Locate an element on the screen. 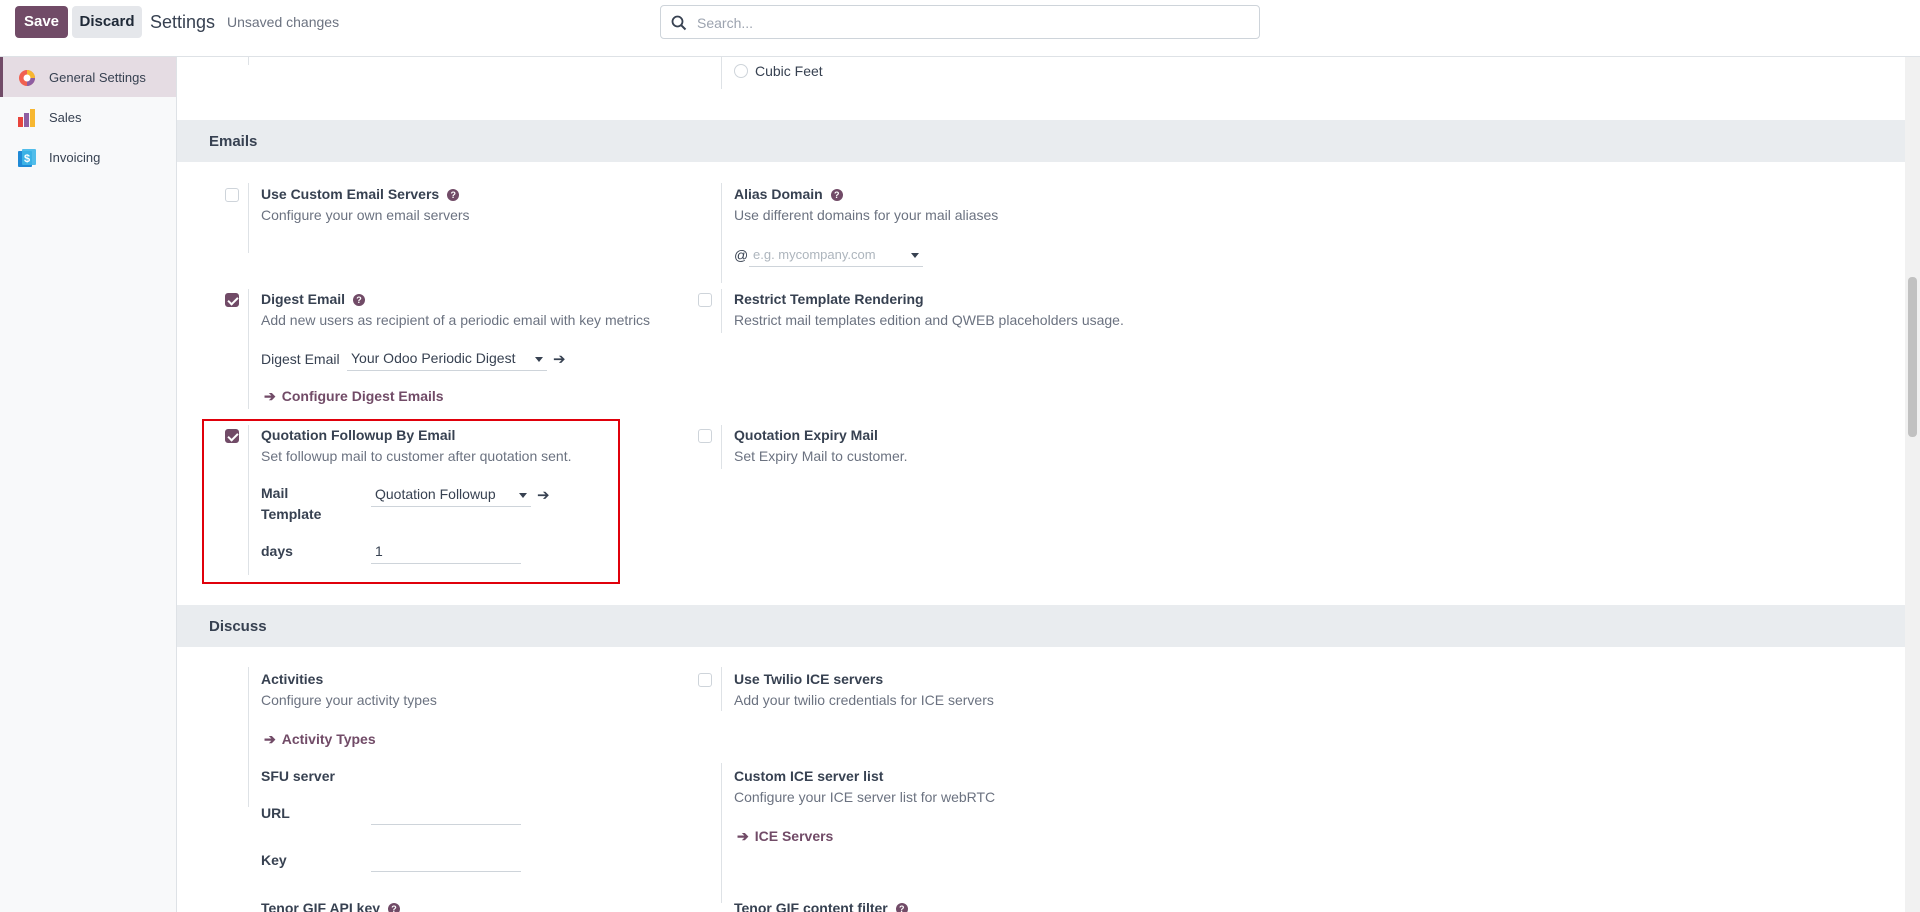  activities-title: Activities is located at coordinates (292, 679).